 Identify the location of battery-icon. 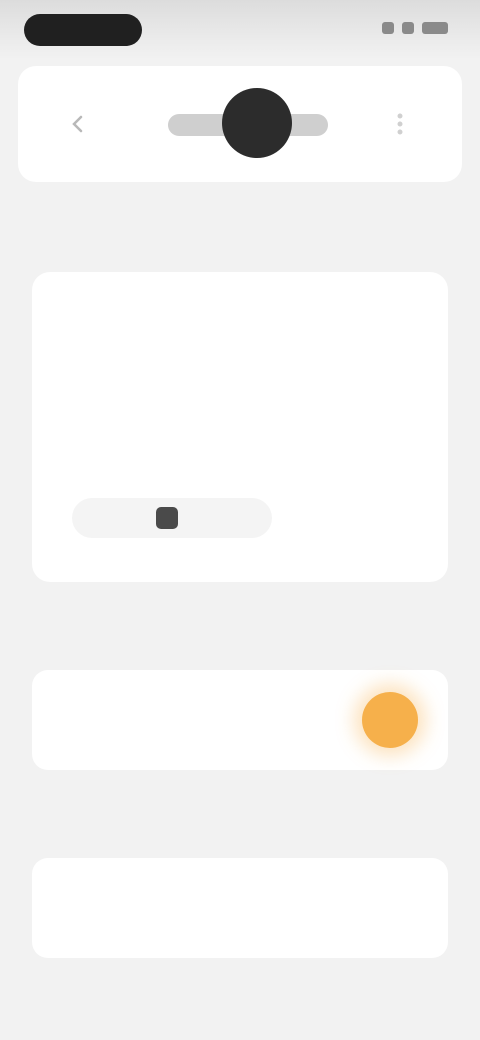
(435, 28).